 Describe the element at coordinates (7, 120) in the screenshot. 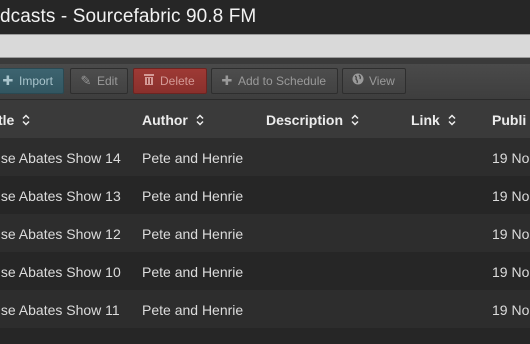

I see `column-header-label: tle` at that location.